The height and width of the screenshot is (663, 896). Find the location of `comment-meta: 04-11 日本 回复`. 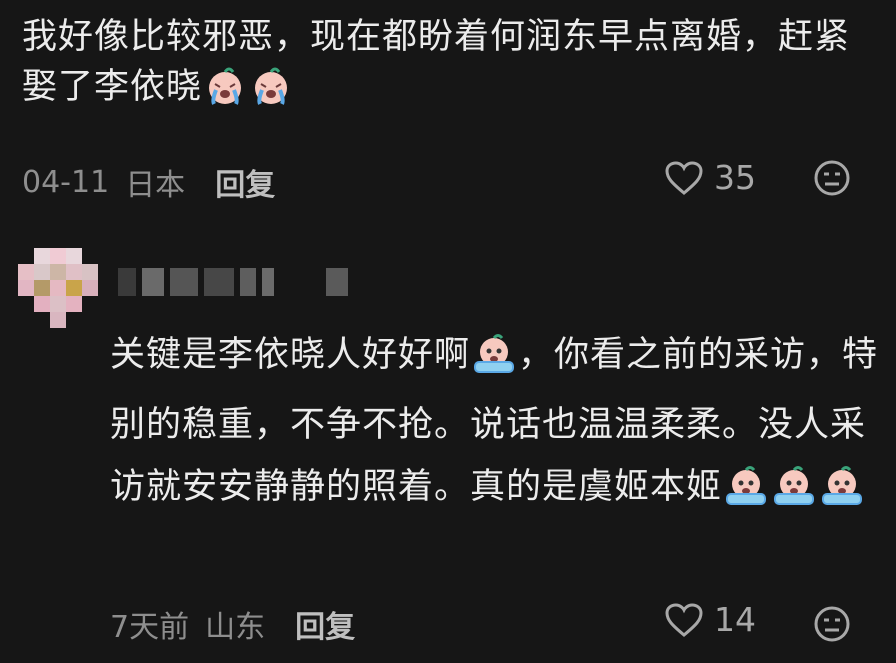

comment-meta: 04-11 日本 回复 is located at coordinates (148, 182).